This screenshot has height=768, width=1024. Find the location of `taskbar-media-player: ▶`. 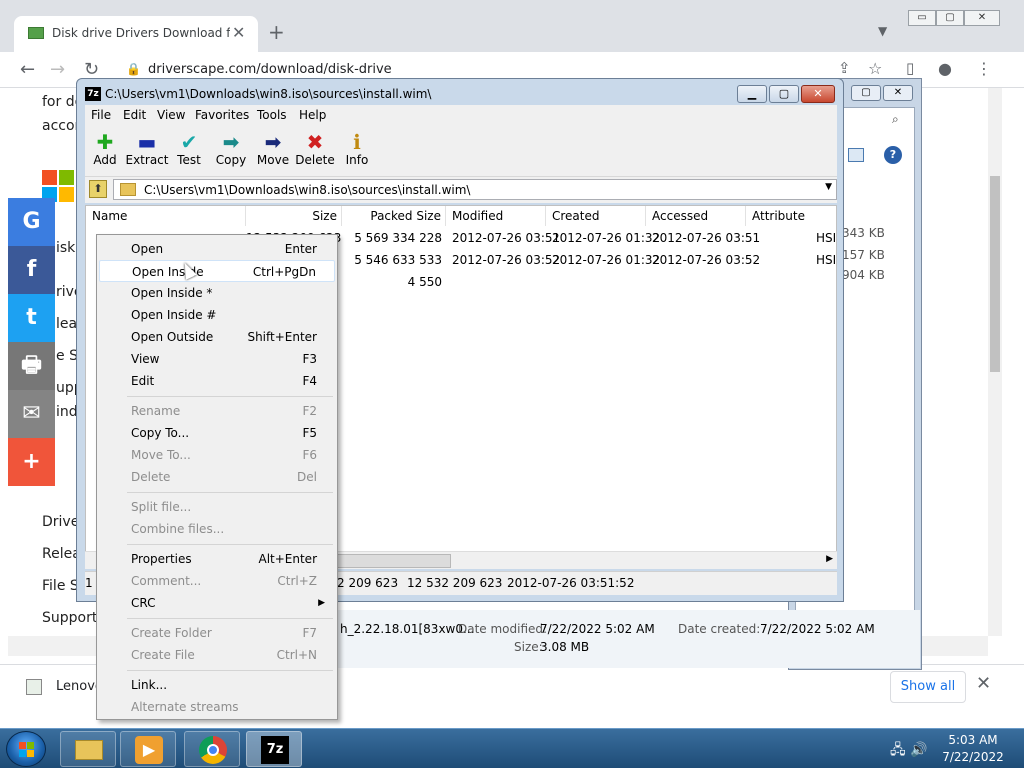

taskbar-media-player: ▶ is located at coordinates (148, 749).